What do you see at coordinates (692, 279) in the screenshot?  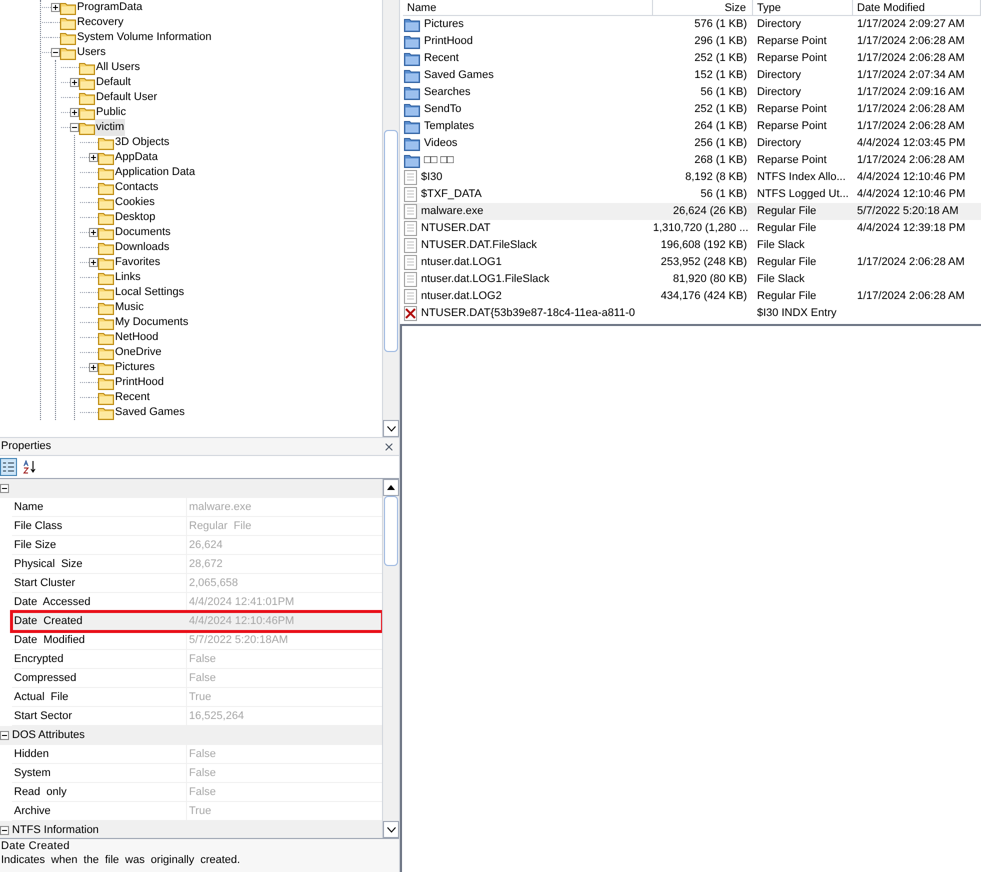 I see `file-row: ntuser.dat.LOG1.FileSlack 81,920 (80 KB) File Slack` at bounding box center [692, 279].